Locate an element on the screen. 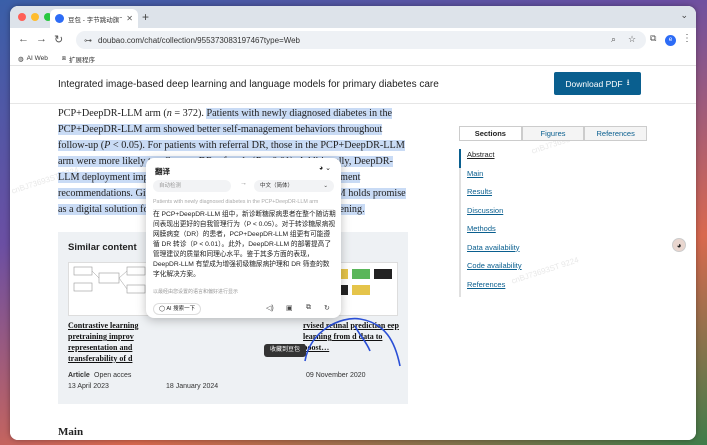 This screenshot has width=707, height=445. more-menu-icon: ⋮ is located at coordinates (687, 38).